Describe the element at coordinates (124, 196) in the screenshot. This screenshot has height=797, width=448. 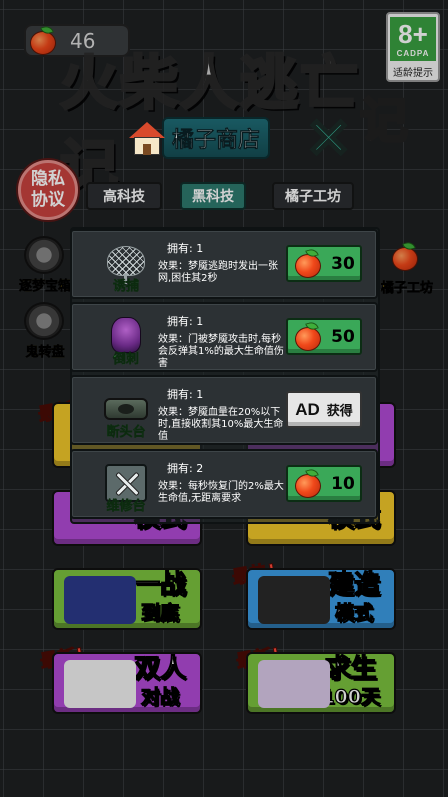
I see `tab-high-tech: 高科技` at that location.